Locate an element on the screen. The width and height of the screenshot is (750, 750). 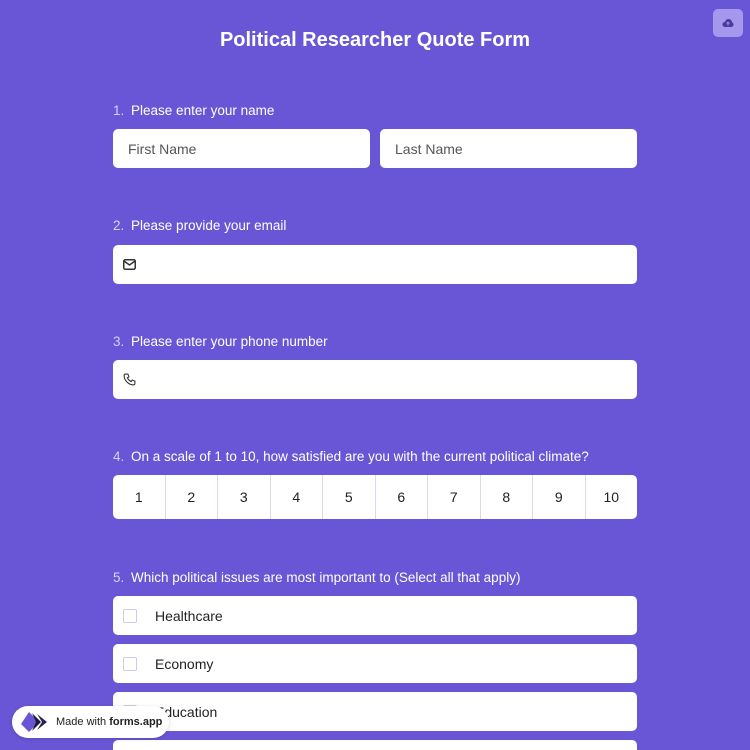
email-field is located at coordinates (375, 264).